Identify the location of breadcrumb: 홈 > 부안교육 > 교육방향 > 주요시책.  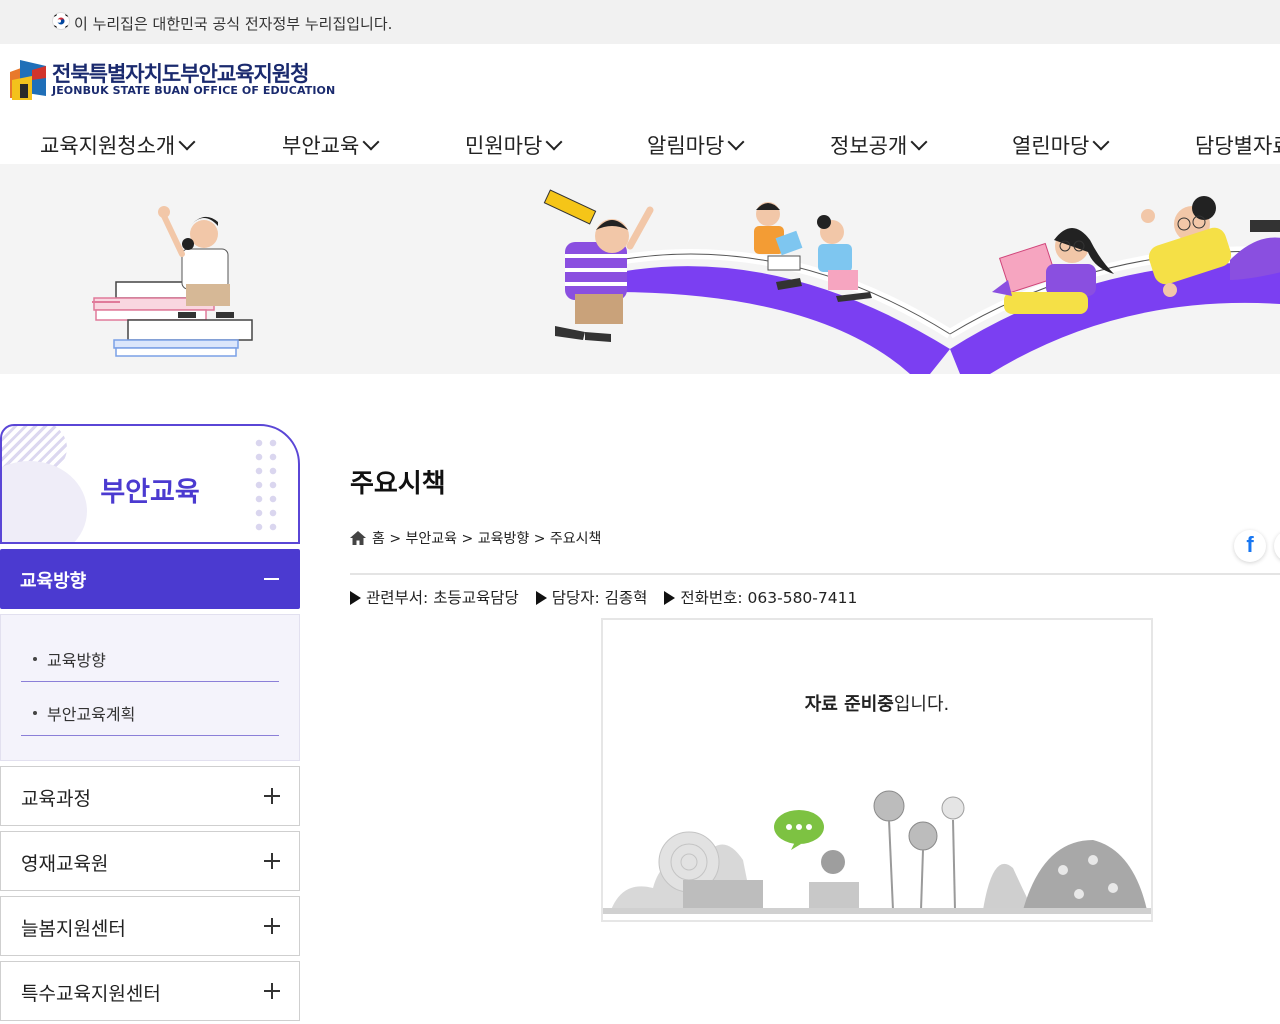
(475, 538).